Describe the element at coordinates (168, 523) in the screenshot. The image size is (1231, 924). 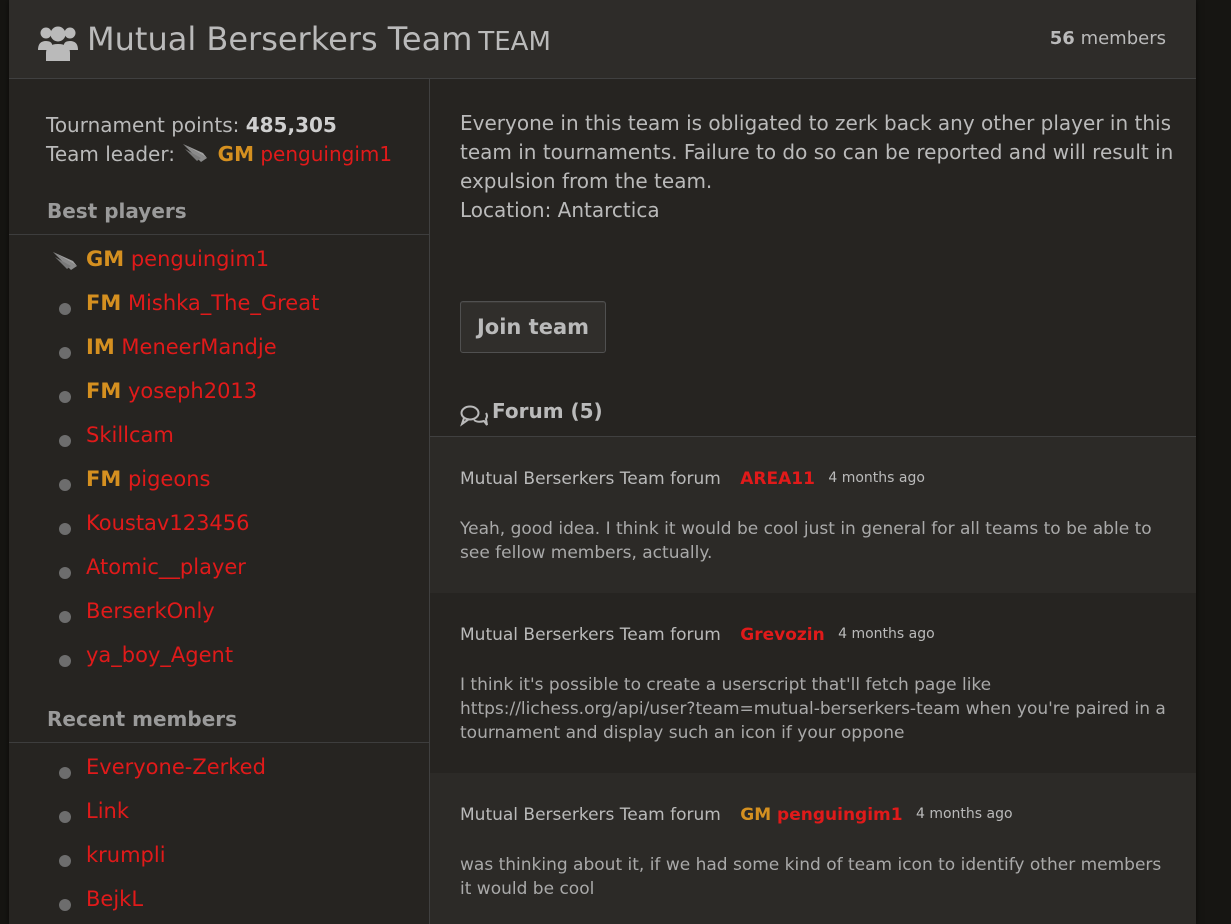
I see `player-link: Koustav123456` at that location.